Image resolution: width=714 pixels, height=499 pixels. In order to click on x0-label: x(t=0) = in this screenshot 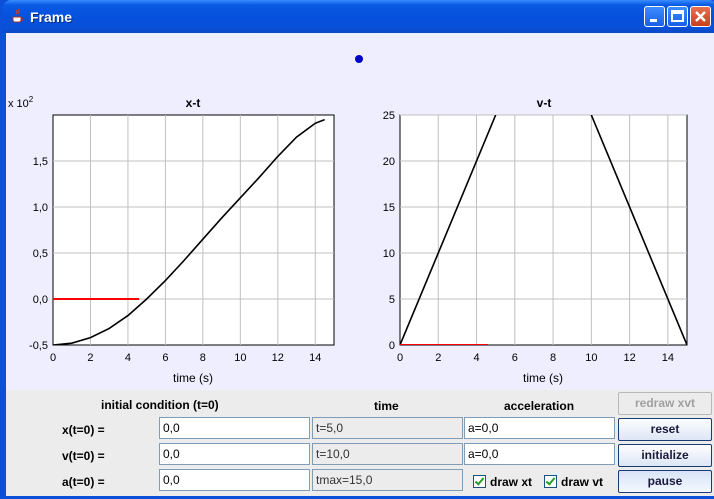, I will do `click(83, 430)`.